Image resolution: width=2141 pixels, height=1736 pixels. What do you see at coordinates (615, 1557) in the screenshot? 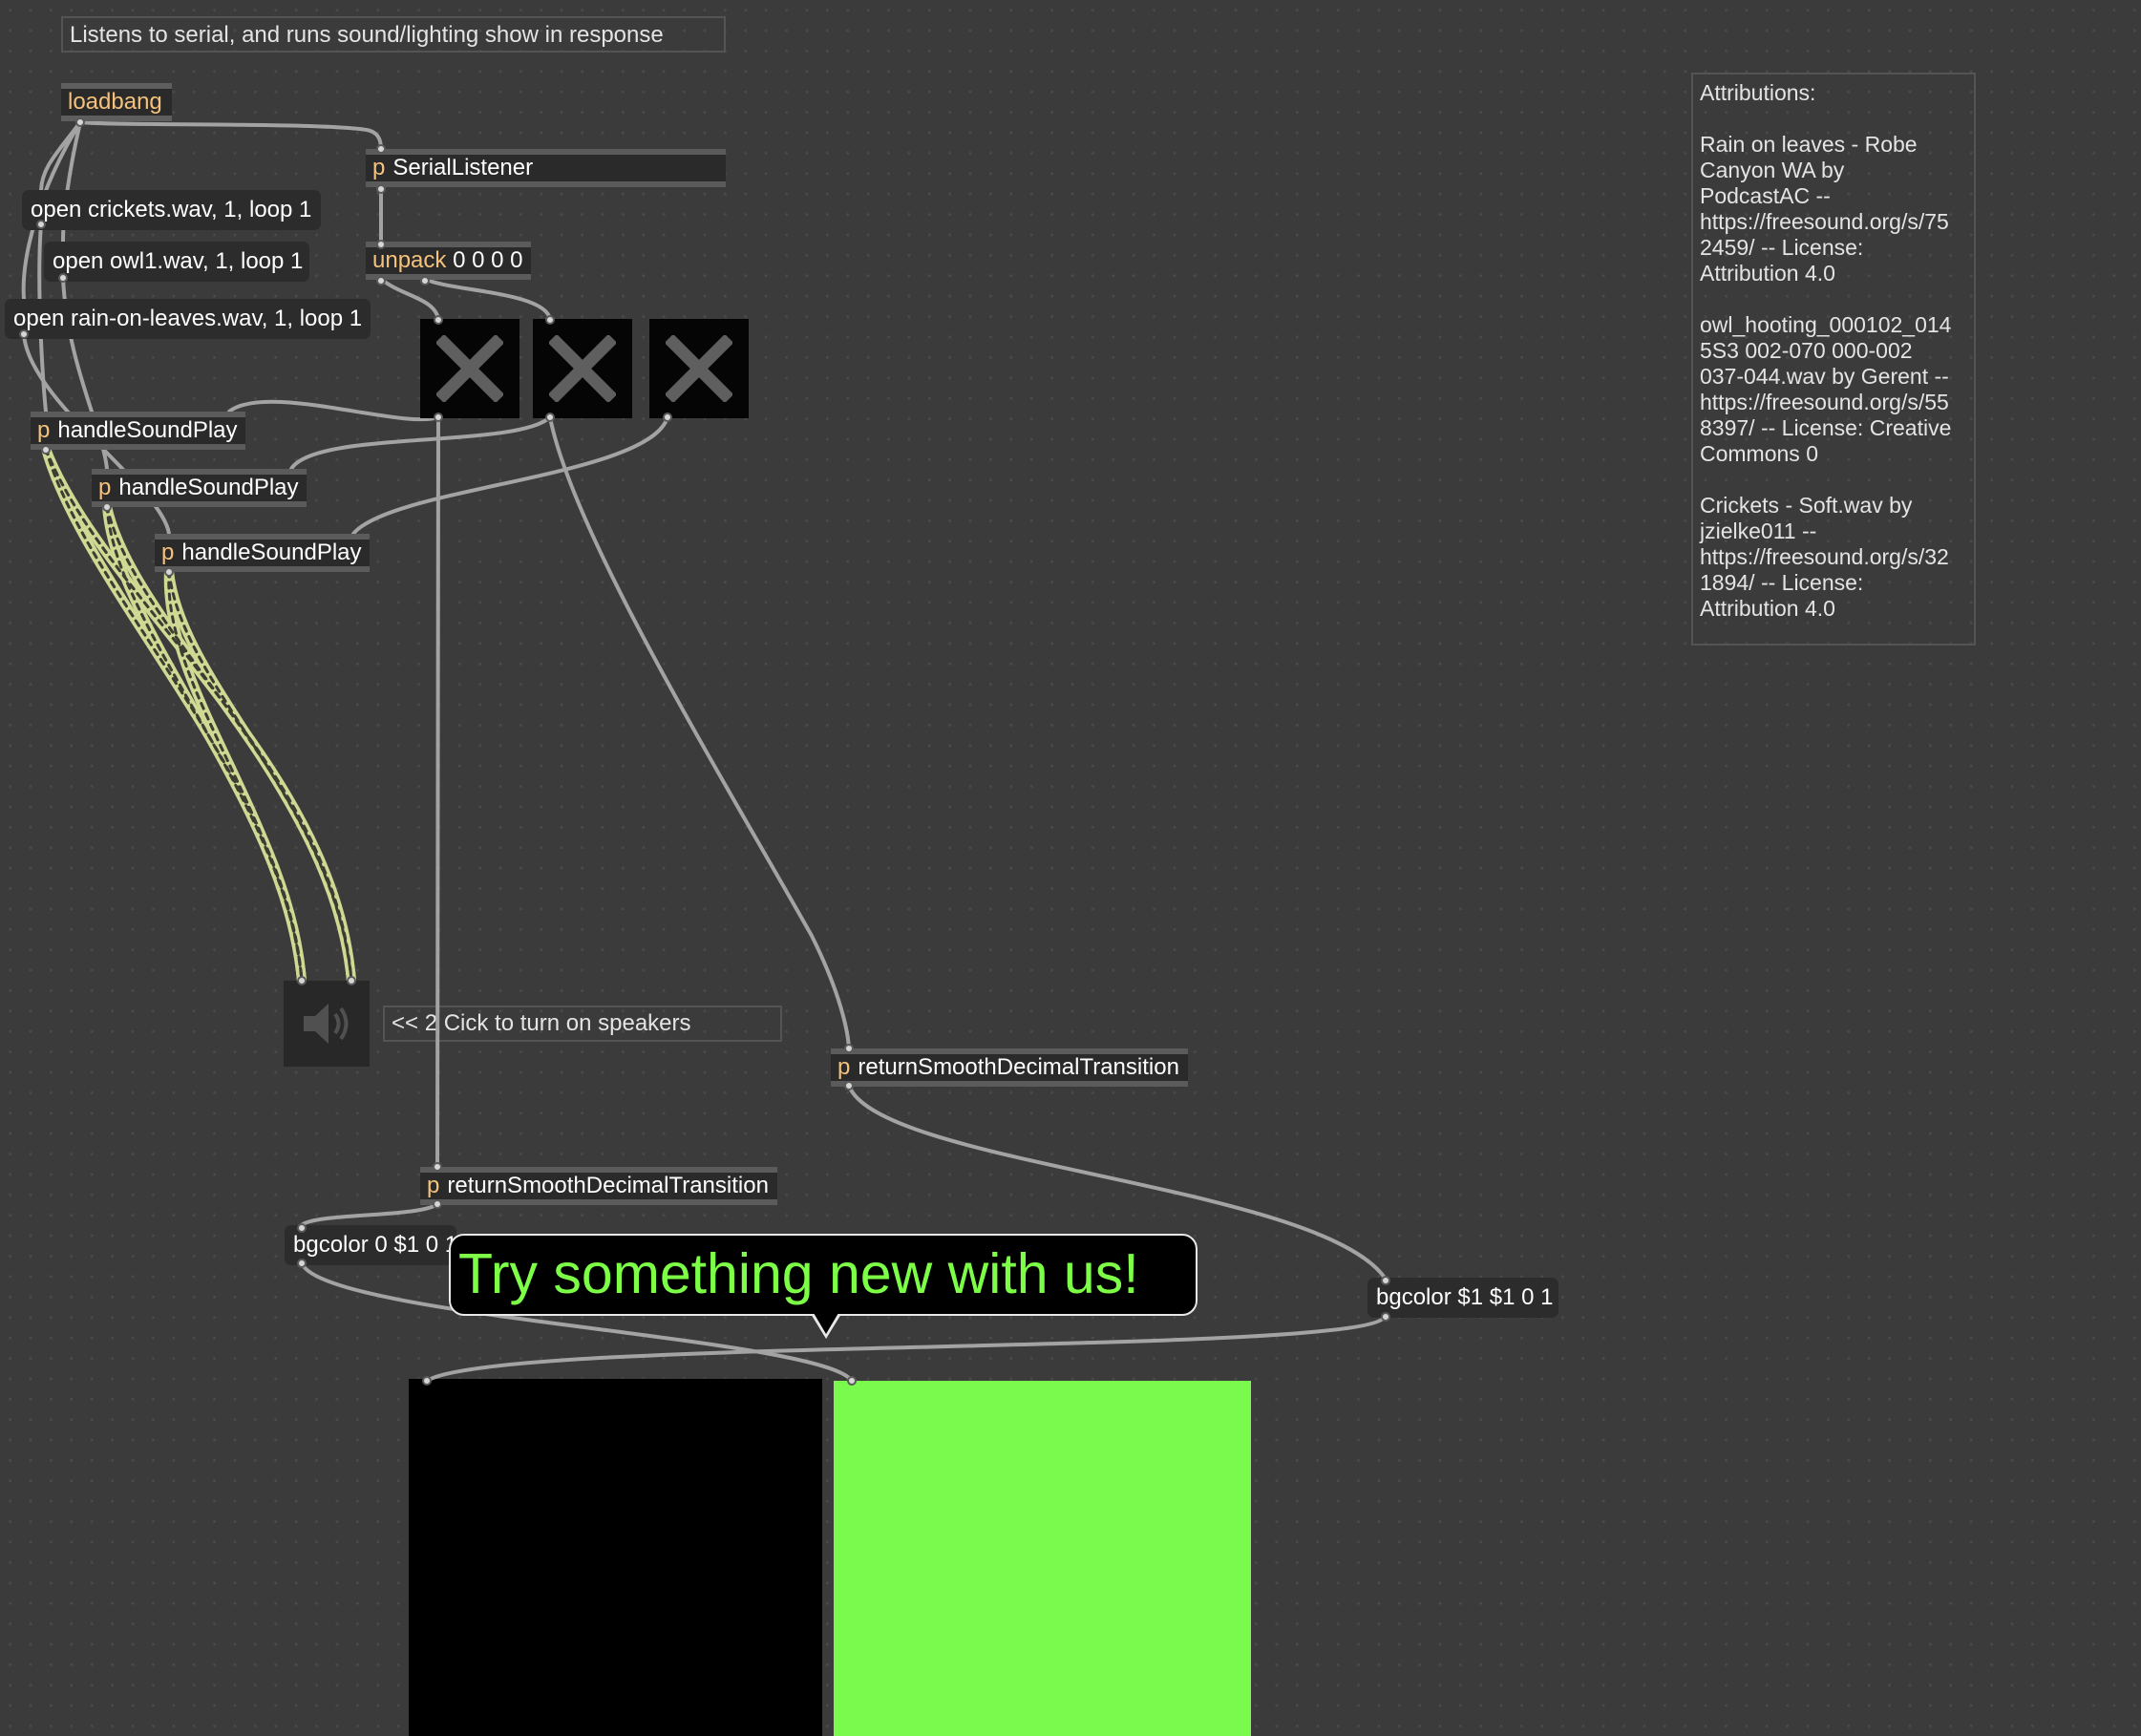
I see `left-color-panel` at bounding box center [615, 1557].